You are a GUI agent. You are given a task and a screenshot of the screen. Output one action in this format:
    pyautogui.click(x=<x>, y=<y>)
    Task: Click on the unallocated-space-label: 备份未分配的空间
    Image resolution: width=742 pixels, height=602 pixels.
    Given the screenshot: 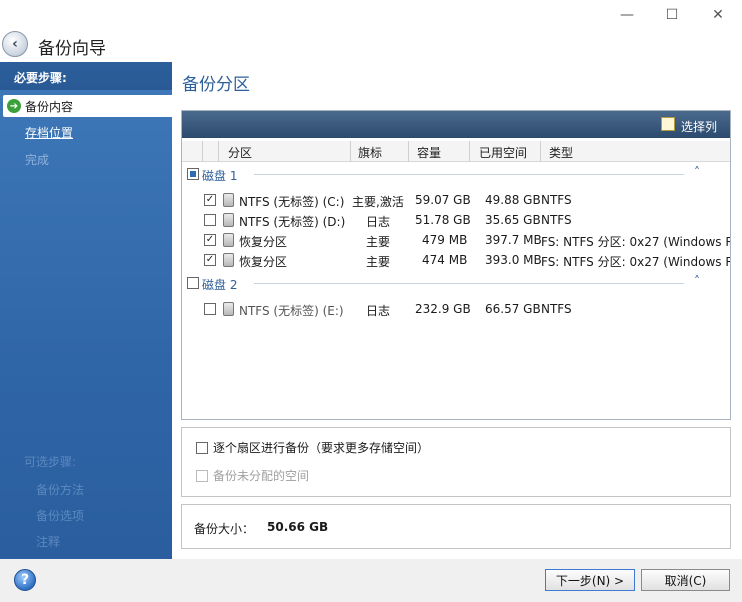 What is the action you would take?
    pyautogui.click(x=261, y=476)
    